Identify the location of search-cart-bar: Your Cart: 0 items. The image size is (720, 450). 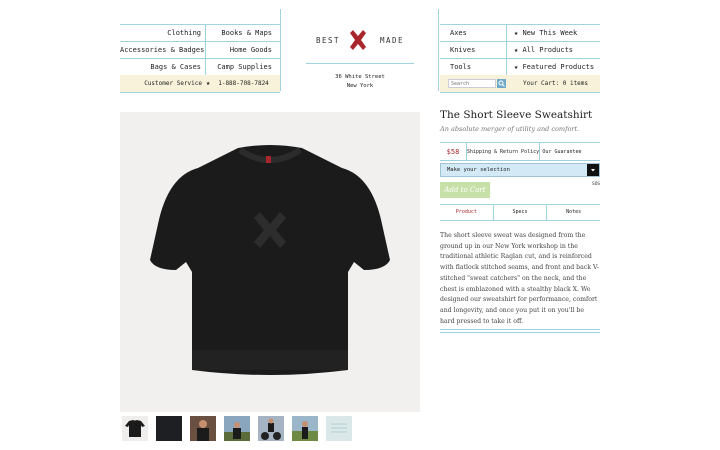
(520, 83).